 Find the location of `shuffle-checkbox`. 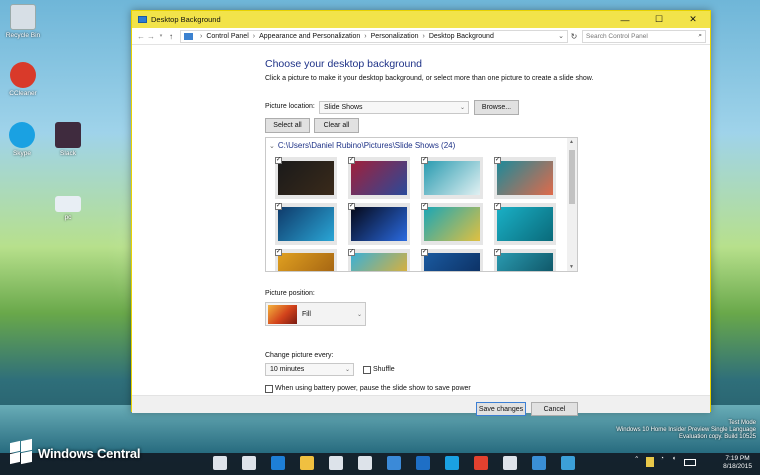

shuffle-checkbox is located at coordinates (367, 370).